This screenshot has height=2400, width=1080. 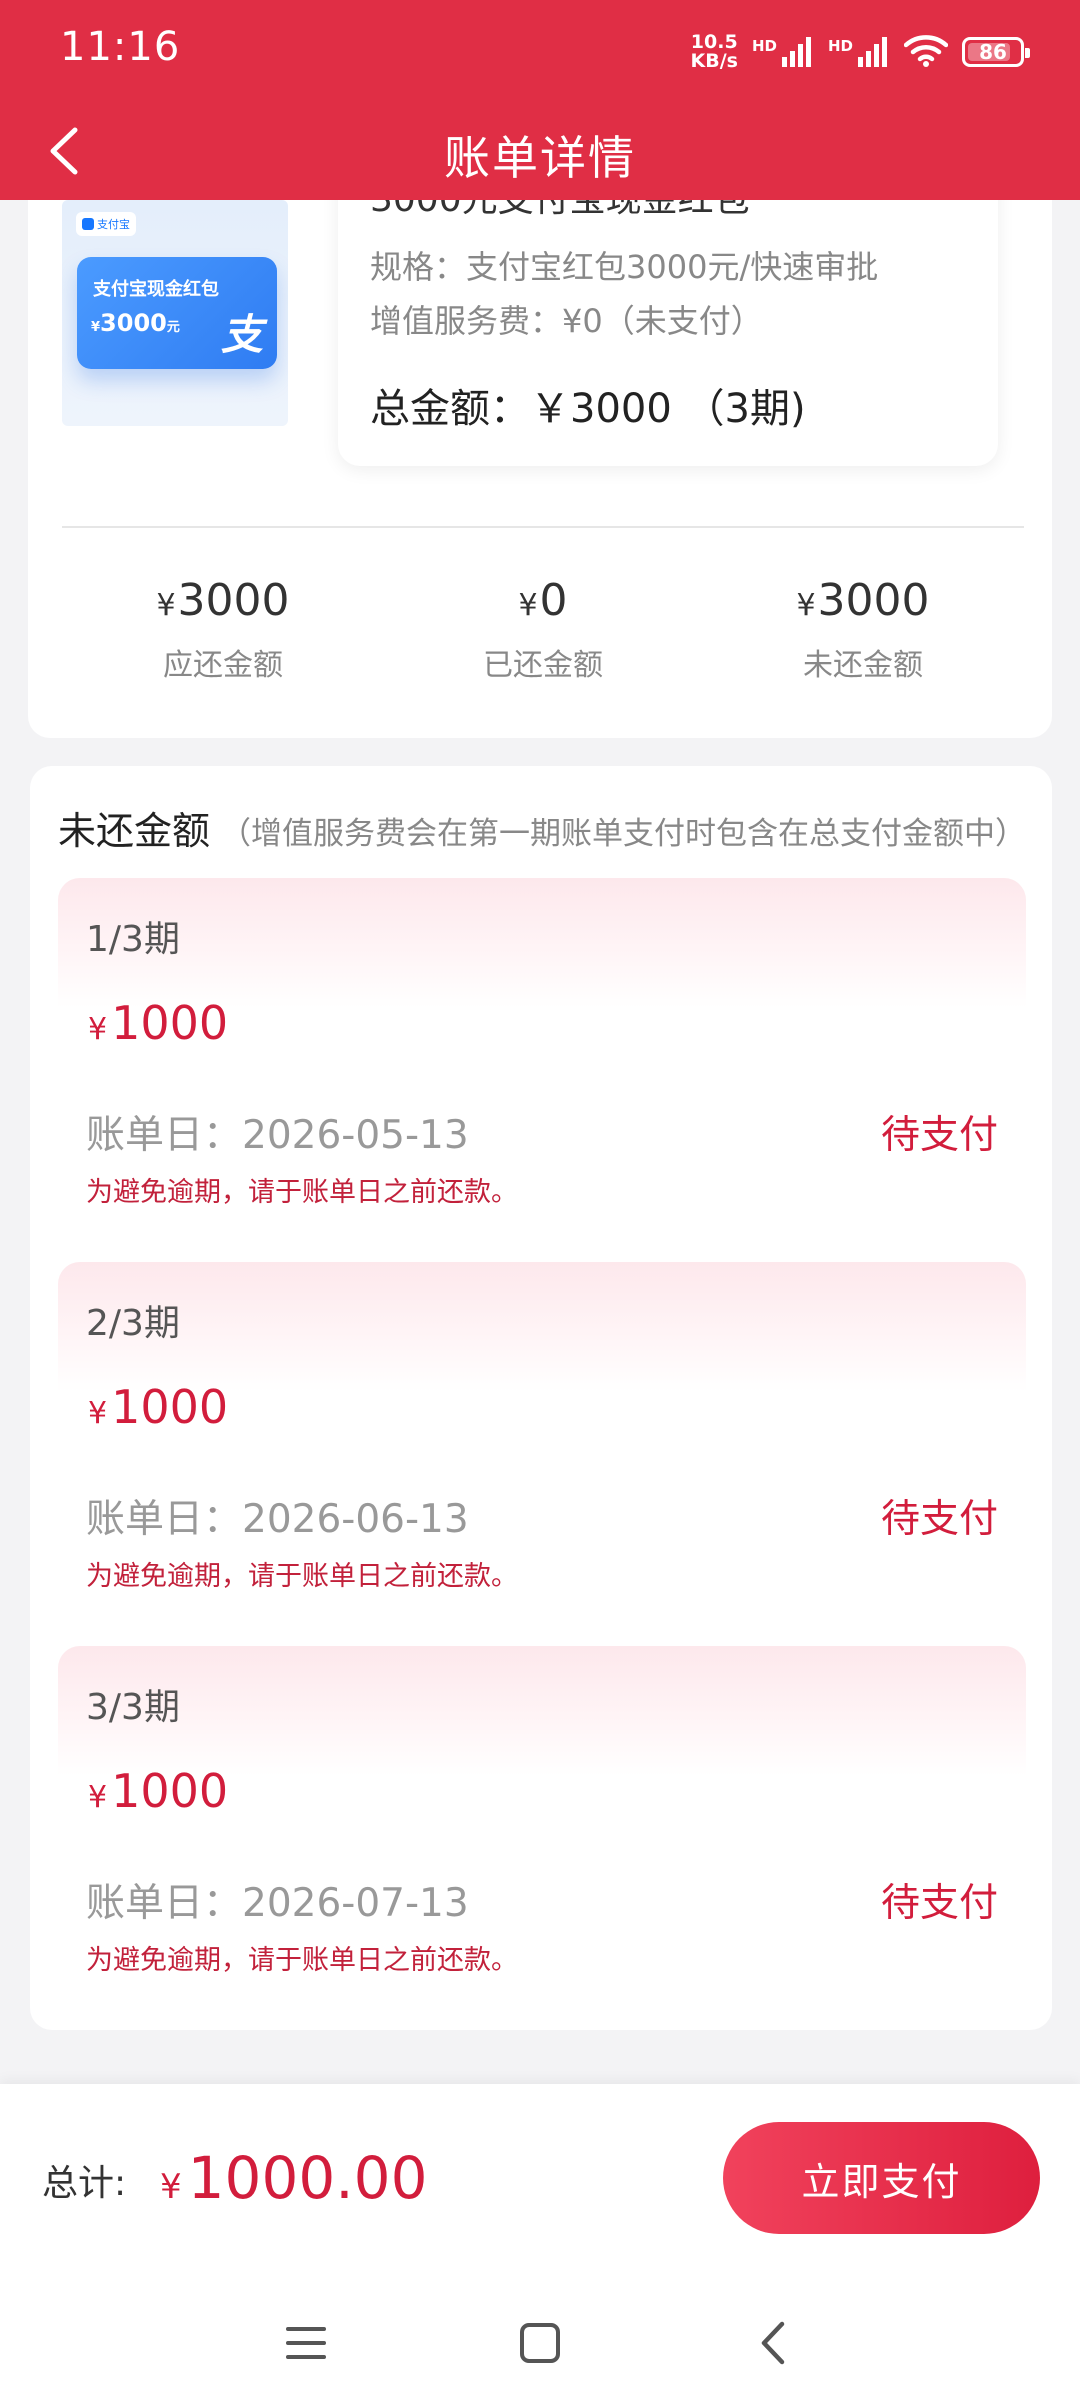 I want to click on status-icons: 10.5 KB/s HD HD 86, so click(x=860, y=52).